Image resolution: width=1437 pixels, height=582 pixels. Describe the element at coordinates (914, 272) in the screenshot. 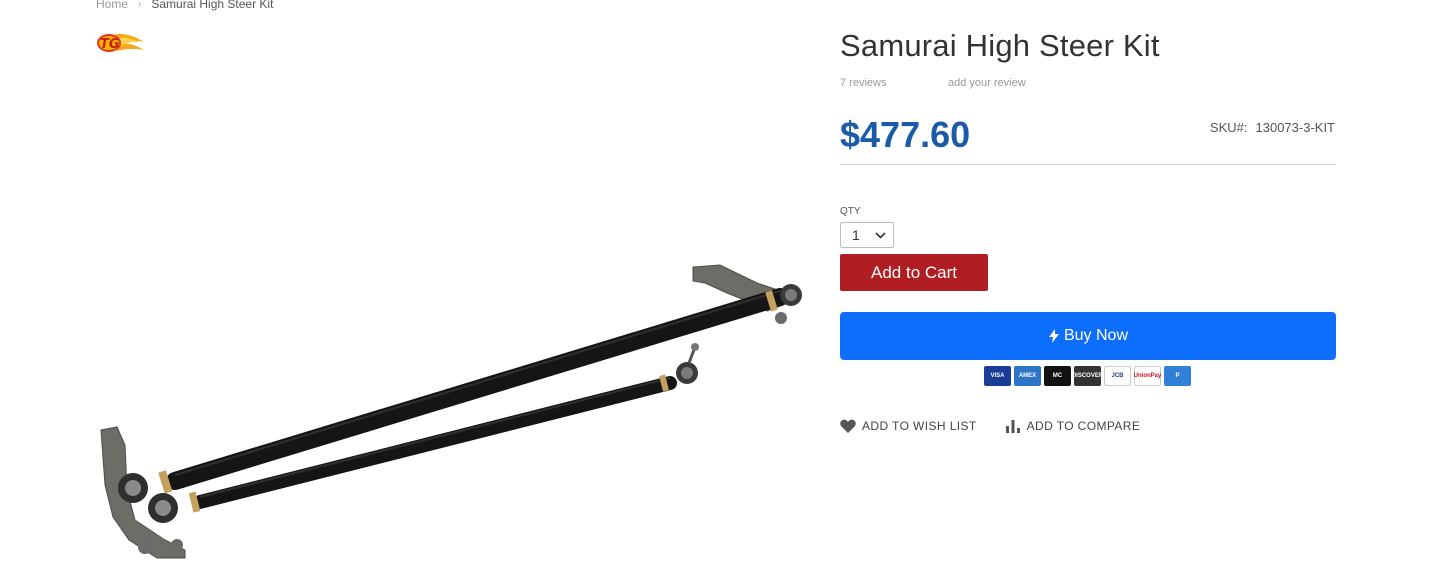

I see `add-to-cart-button: Add to Cart` at that location.